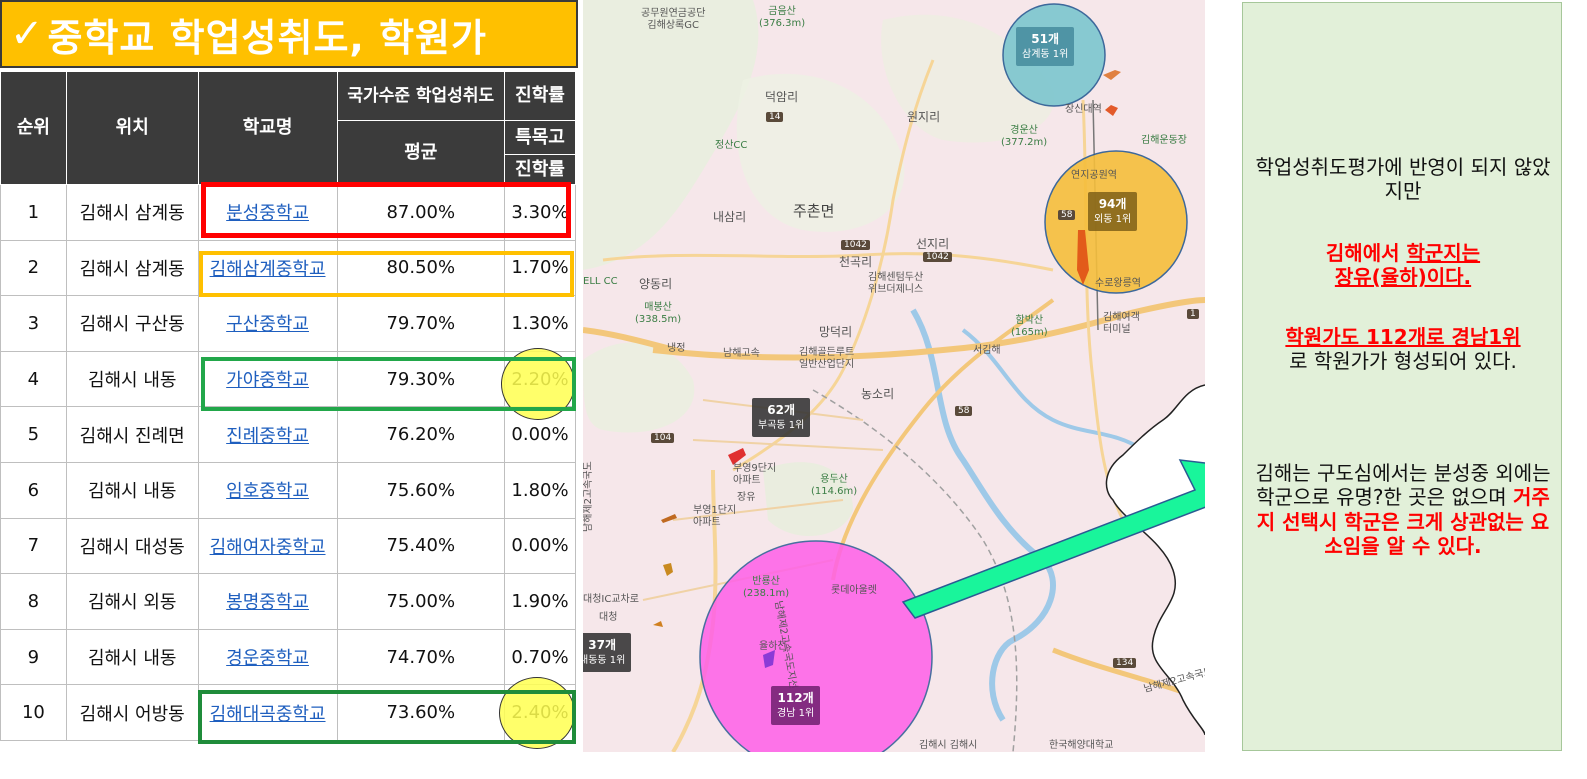  I want to click on table-row: 8 김해시 외동 봉명중학교 75.00% 1.90%, so click(288, 601).